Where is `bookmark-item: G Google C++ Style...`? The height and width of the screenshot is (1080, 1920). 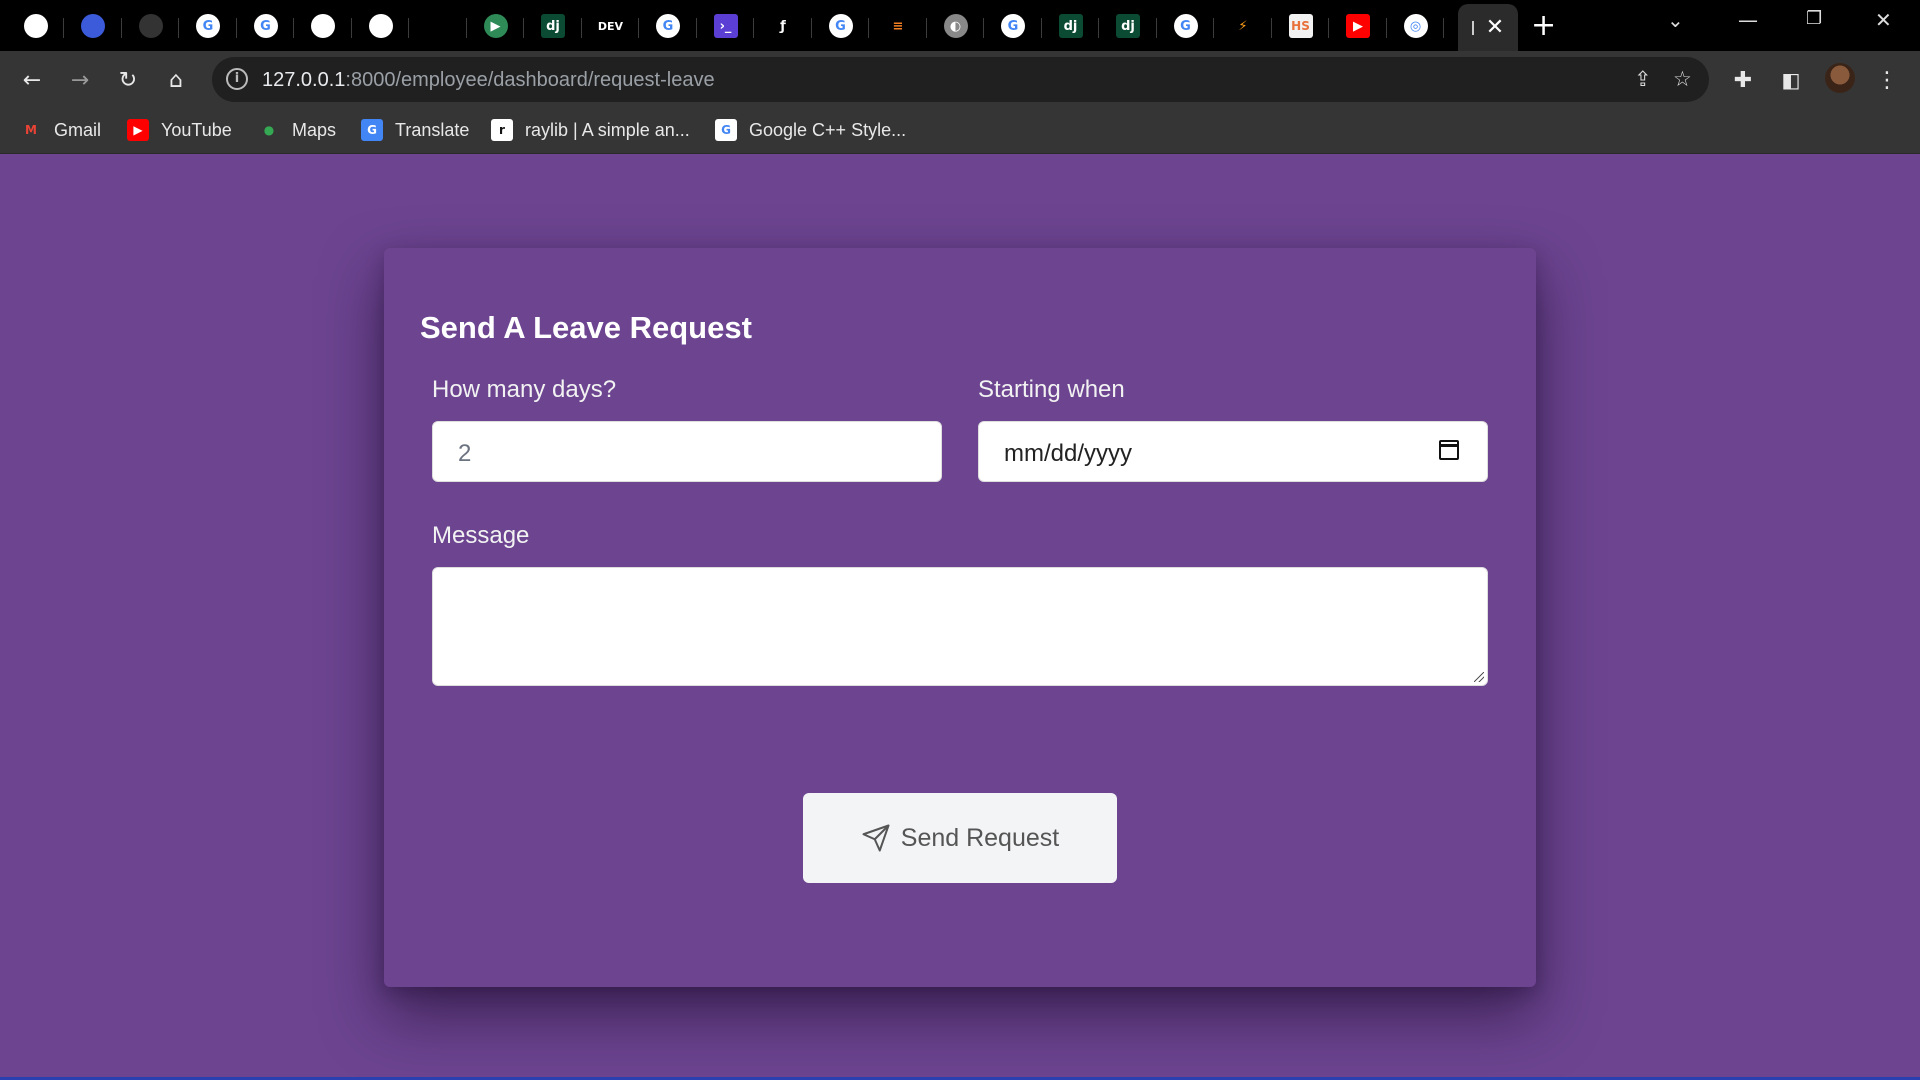
bookmark-item: G Google C++ Style... is located at coordinates (810, 130).